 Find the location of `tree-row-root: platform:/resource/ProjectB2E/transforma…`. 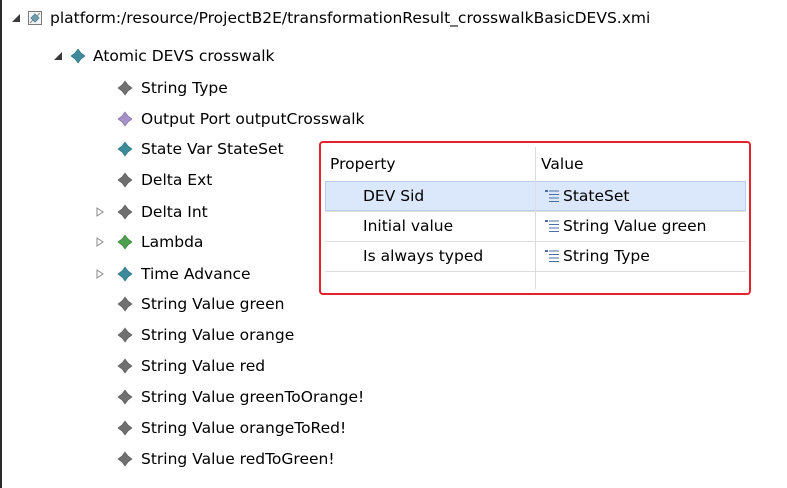

tree-row-root: platform:/resource/ProjectB2E/transforma… is located at coordinates (394, 18).